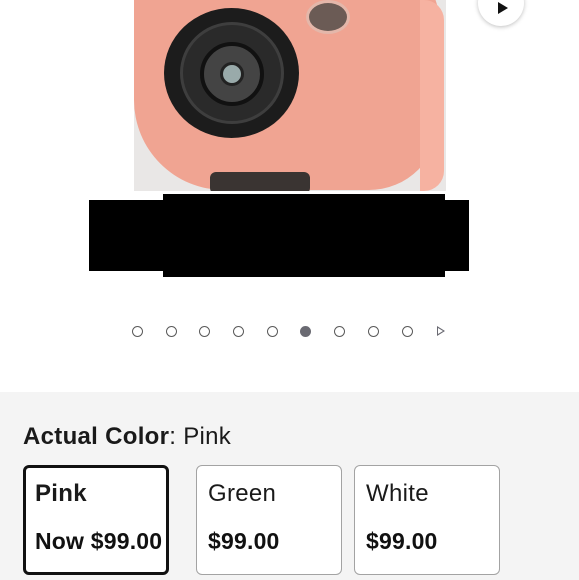  What do you see at coordinates (432, 95) in the screenshot?
I see `camera-side-edge` at bounding box center [432, 95].